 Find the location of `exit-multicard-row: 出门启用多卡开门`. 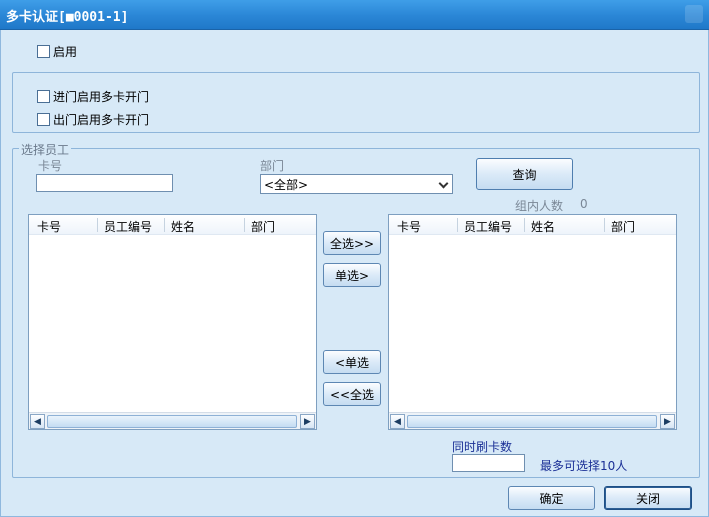

exit-multicard-row: 出门启用多卡开门 is located at coordinates (93, 119).